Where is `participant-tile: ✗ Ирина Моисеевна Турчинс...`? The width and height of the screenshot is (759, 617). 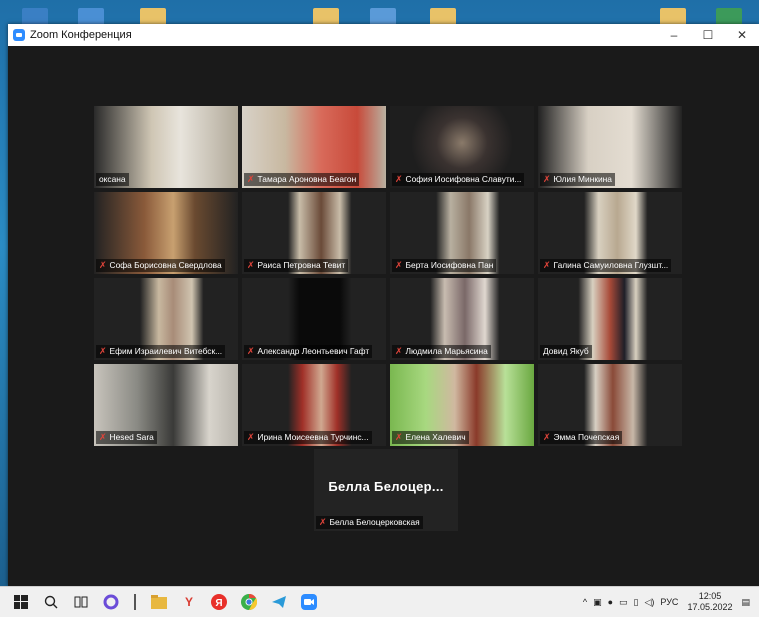
participant-tile: ✗ Ирина Моисеевна Турчинс... is located at coordinates (314, 405).